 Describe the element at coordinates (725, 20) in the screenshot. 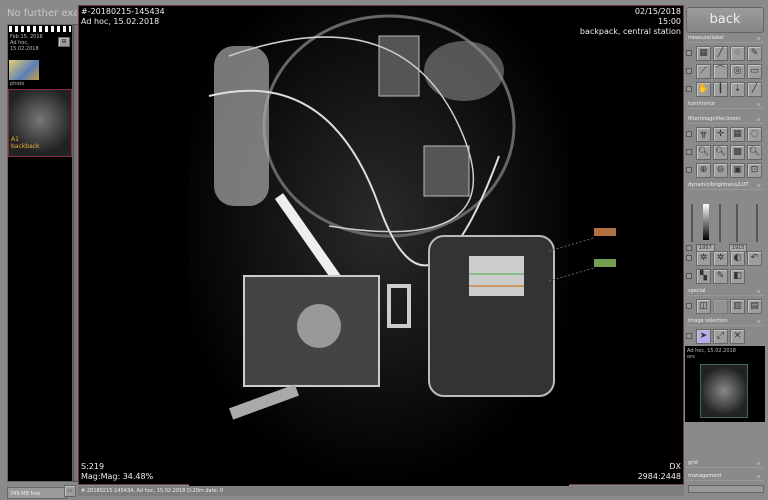

I see `back-button: back` at that location.